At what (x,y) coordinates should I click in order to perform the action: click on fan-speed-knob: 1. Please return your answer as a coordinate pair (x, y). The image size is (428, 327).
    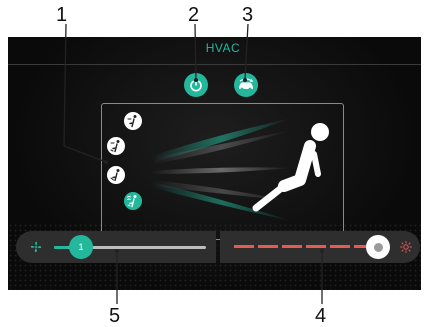
    Looking at the image, I should click on (81, 247).